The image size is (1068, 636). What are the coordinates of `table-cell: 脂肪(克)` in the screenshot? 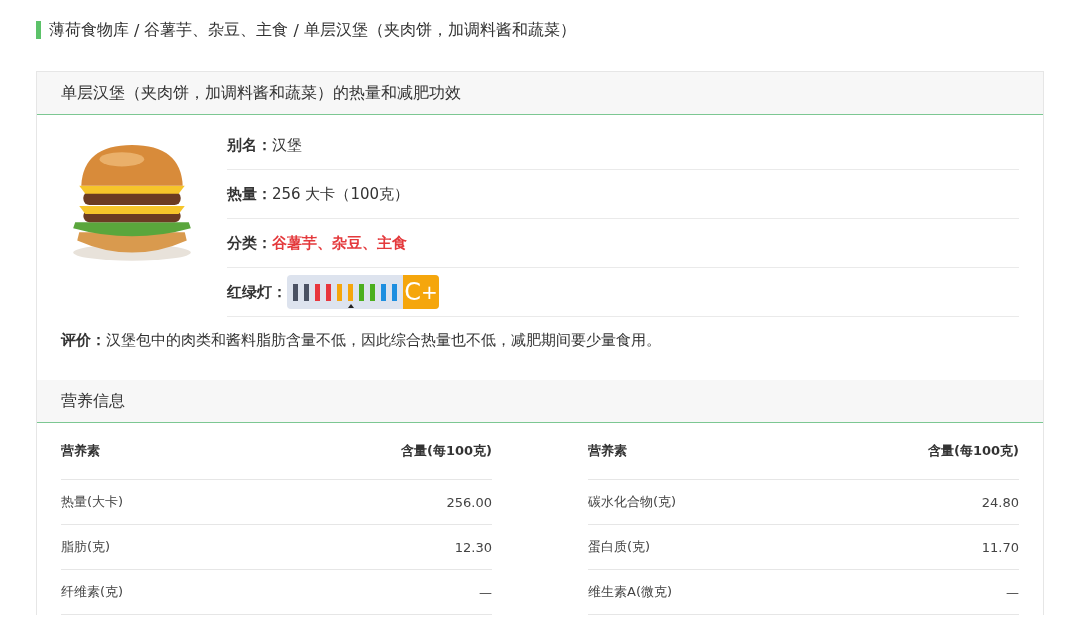 It's located at (86, 547).